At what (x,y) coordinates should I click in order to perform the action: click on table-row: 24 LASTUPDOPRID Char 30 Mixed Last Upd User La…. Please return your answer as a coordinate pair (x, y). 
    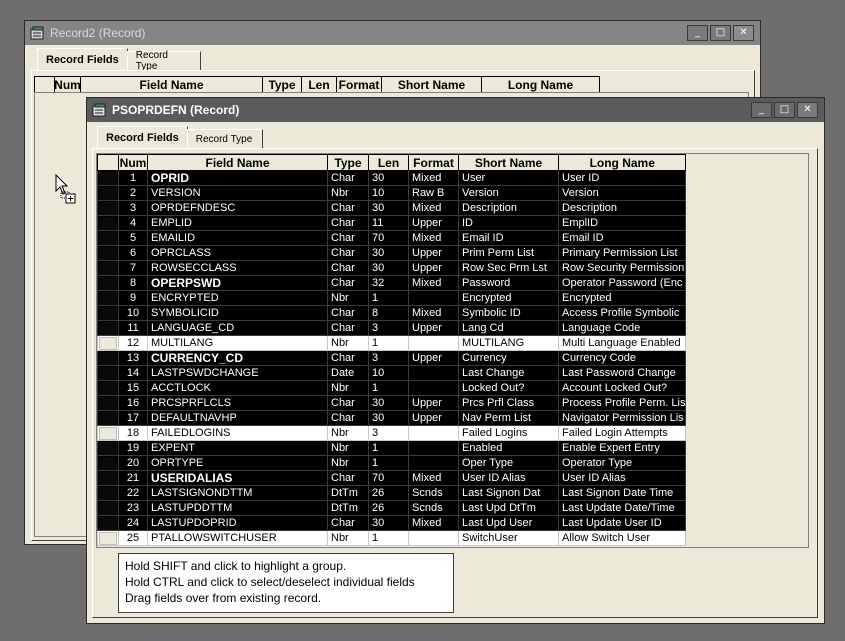
    Looking at the image, I should click on (392, 523).